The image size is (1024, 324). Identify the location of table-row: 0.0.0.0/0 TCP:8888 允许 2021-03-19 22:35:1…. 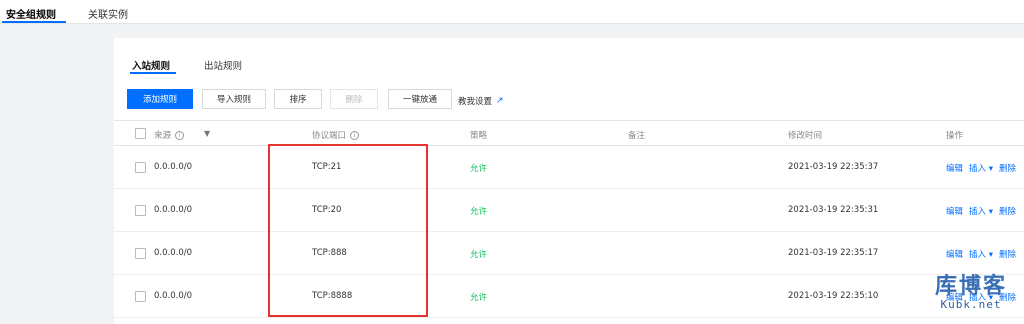
(569, 296).